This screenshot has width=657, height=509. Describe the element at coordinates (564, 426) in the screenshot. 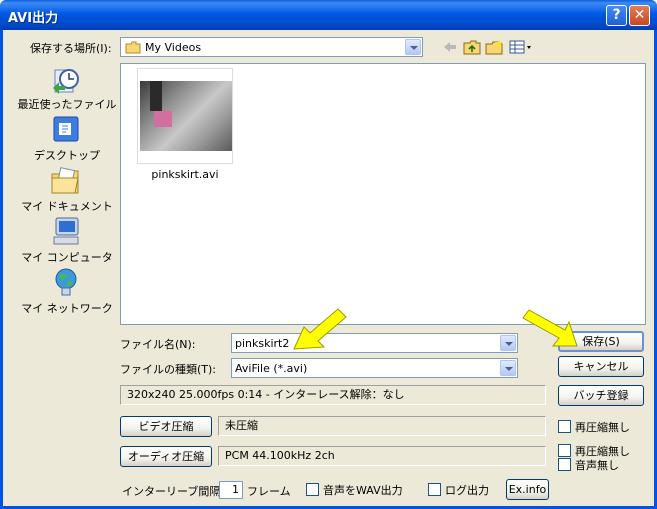

I see `video-no-recompress-checkbox` at that location.